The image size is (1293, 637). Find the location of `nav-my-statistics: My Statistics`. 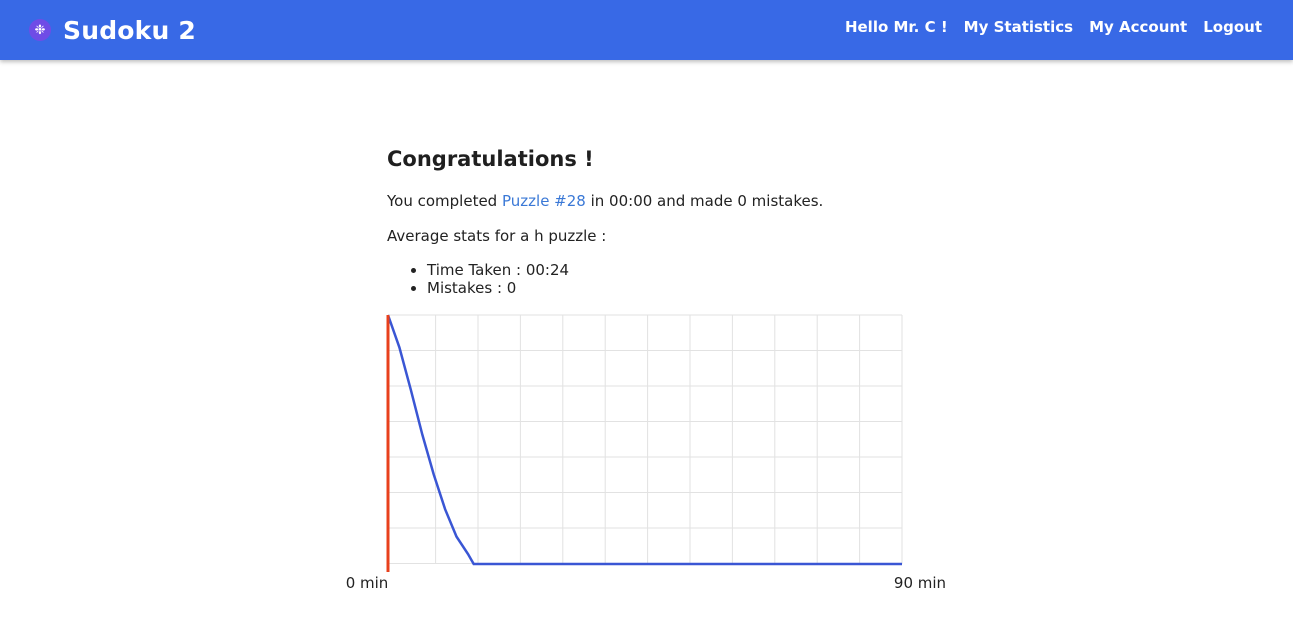

nav-my-statistics: My Statistics is located at coordinates (1018, 27).